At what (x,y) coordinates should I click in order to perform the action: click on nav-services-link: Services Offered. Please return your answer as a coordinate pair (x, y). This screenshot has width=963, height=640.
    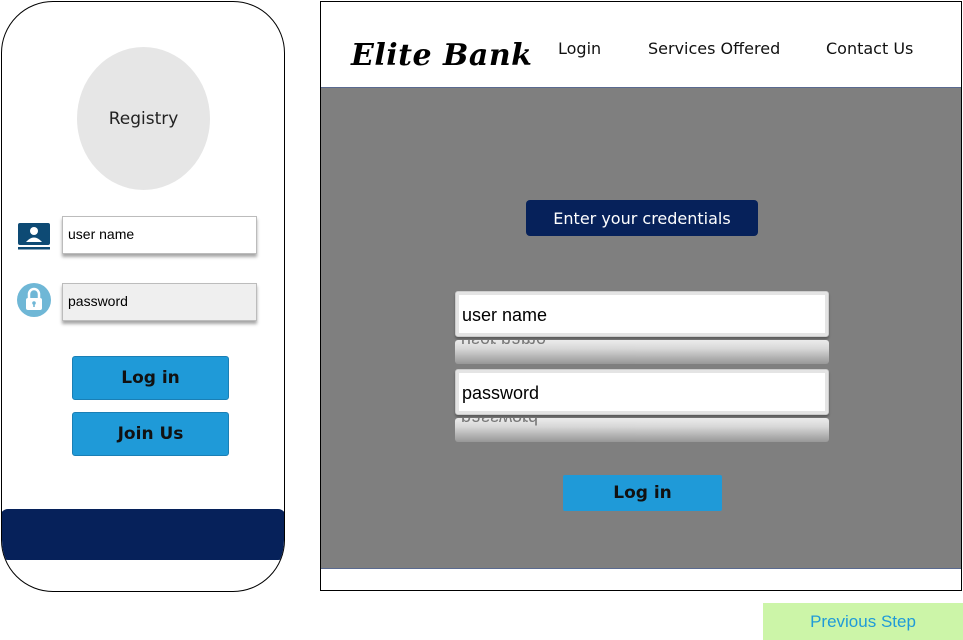
    Looking at the image, I should click on (714, 48).